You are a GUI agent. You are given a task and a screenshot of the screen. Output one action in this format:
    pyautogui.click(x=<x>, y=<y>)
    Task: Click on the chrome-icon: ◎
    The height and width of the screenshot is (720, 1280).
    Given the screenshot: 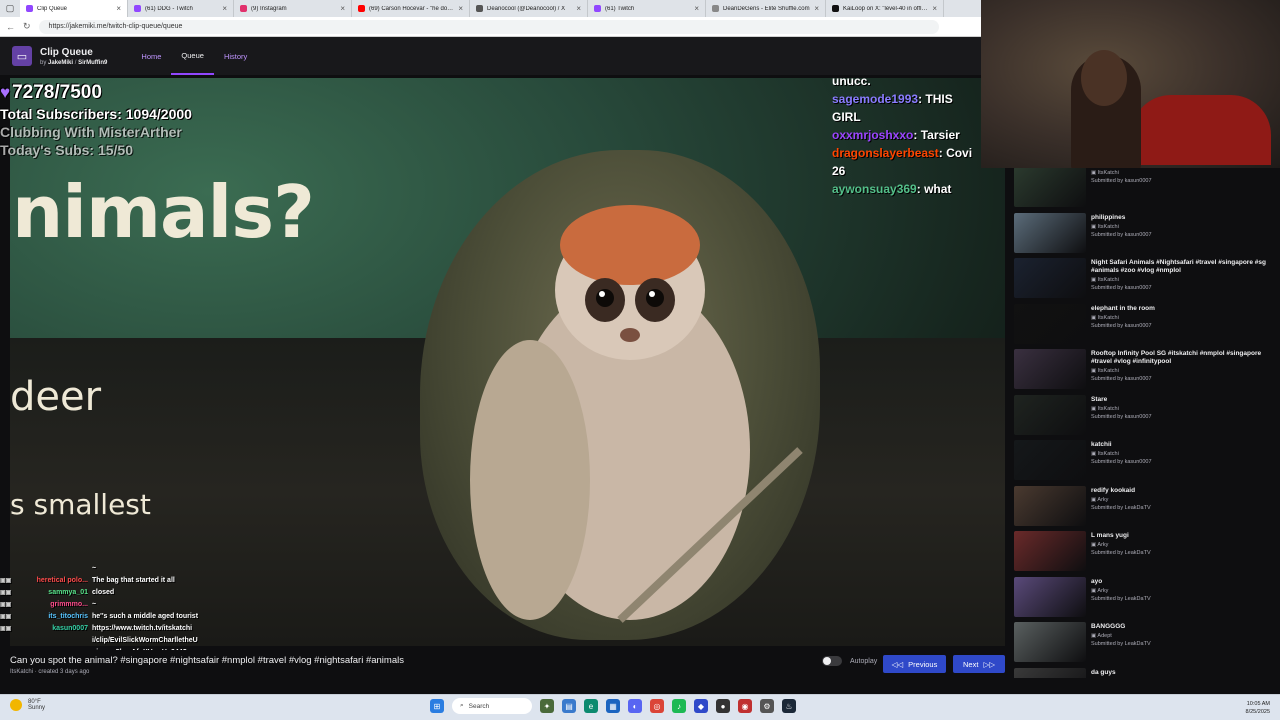 What is the action you would take?
    pyautogui.click(x=657, y=706)
    